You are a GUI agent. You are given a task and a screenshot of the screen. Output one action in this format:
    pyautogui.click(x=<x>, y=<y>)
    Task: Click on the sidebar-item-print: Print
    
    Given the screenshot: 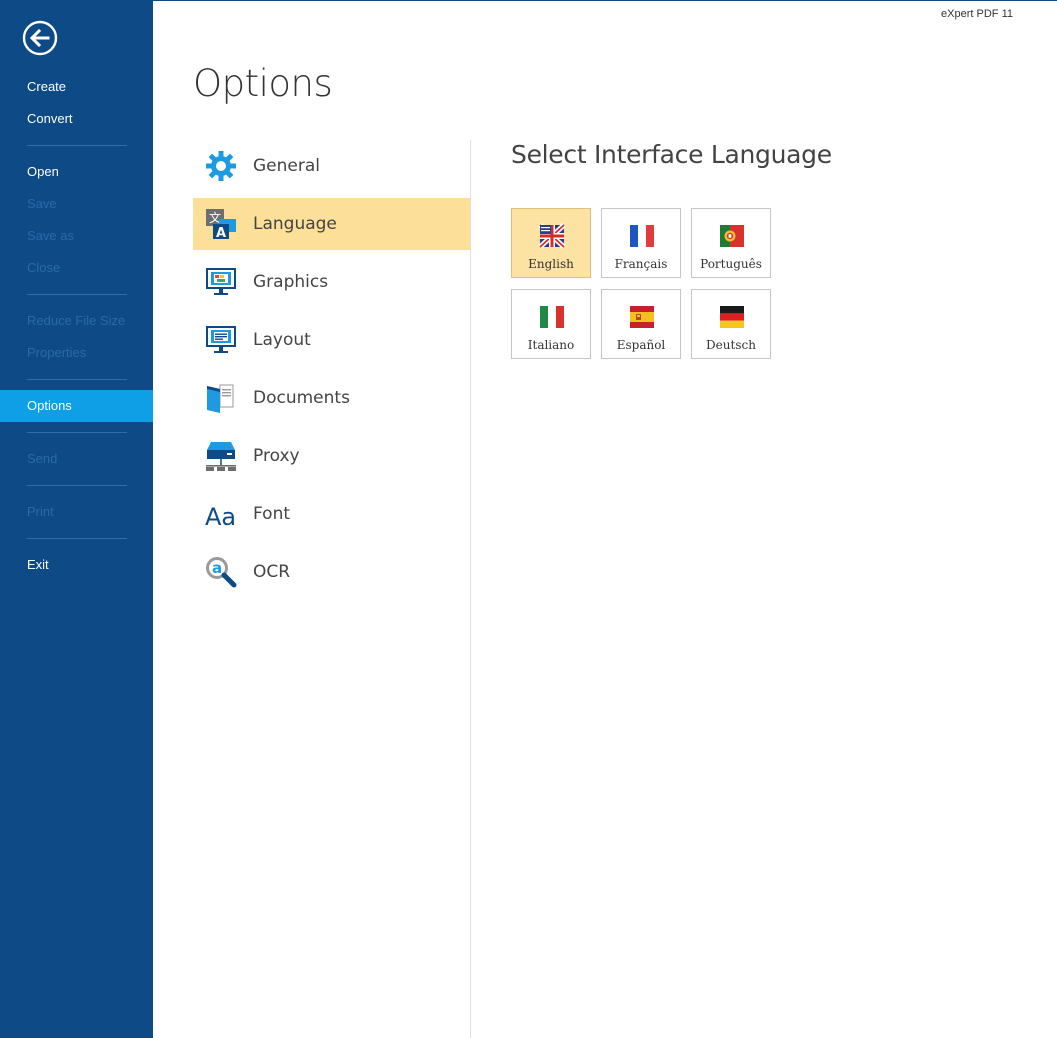 What is the action you would take?
    pyautogui.click(x=40, y=511)
    